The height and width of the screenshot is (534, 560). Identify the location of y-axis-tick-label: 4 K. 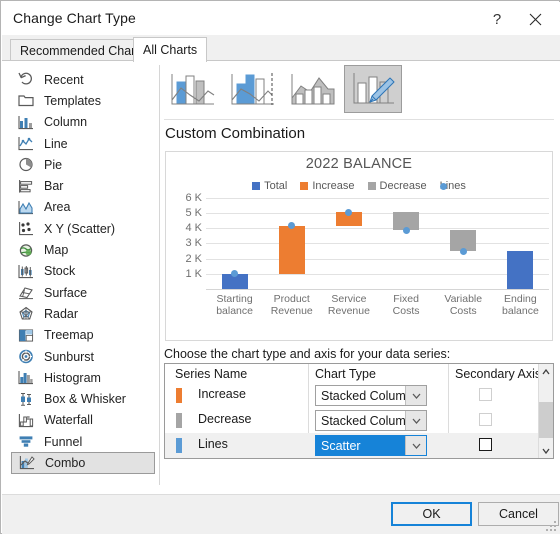
(193, 228).